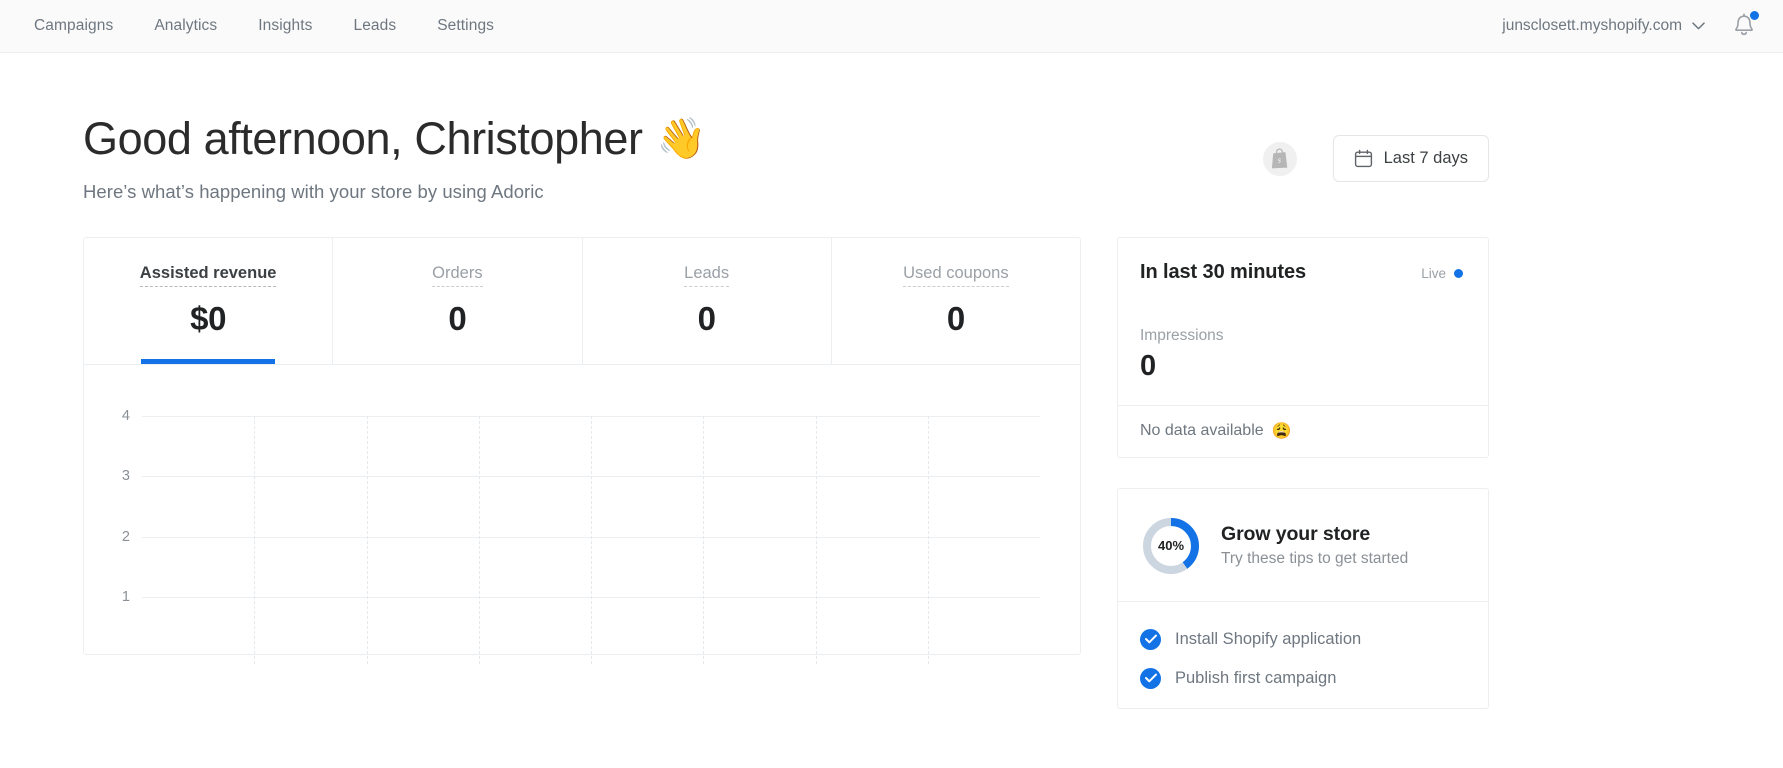 The height and width of the screenshot is (768, 1783). Describe the element at coordinates (1223, 271) in the screenshot. I see `realtime-card-title: In last 30 minutes` at that location.